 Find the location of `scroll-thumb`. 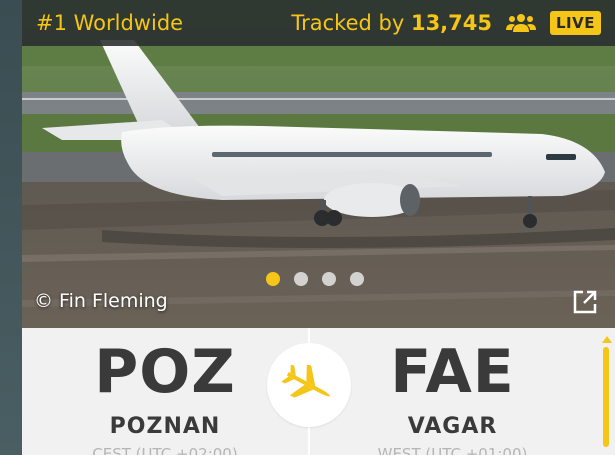

scroll-thumb is located at coordinates (606, 397).